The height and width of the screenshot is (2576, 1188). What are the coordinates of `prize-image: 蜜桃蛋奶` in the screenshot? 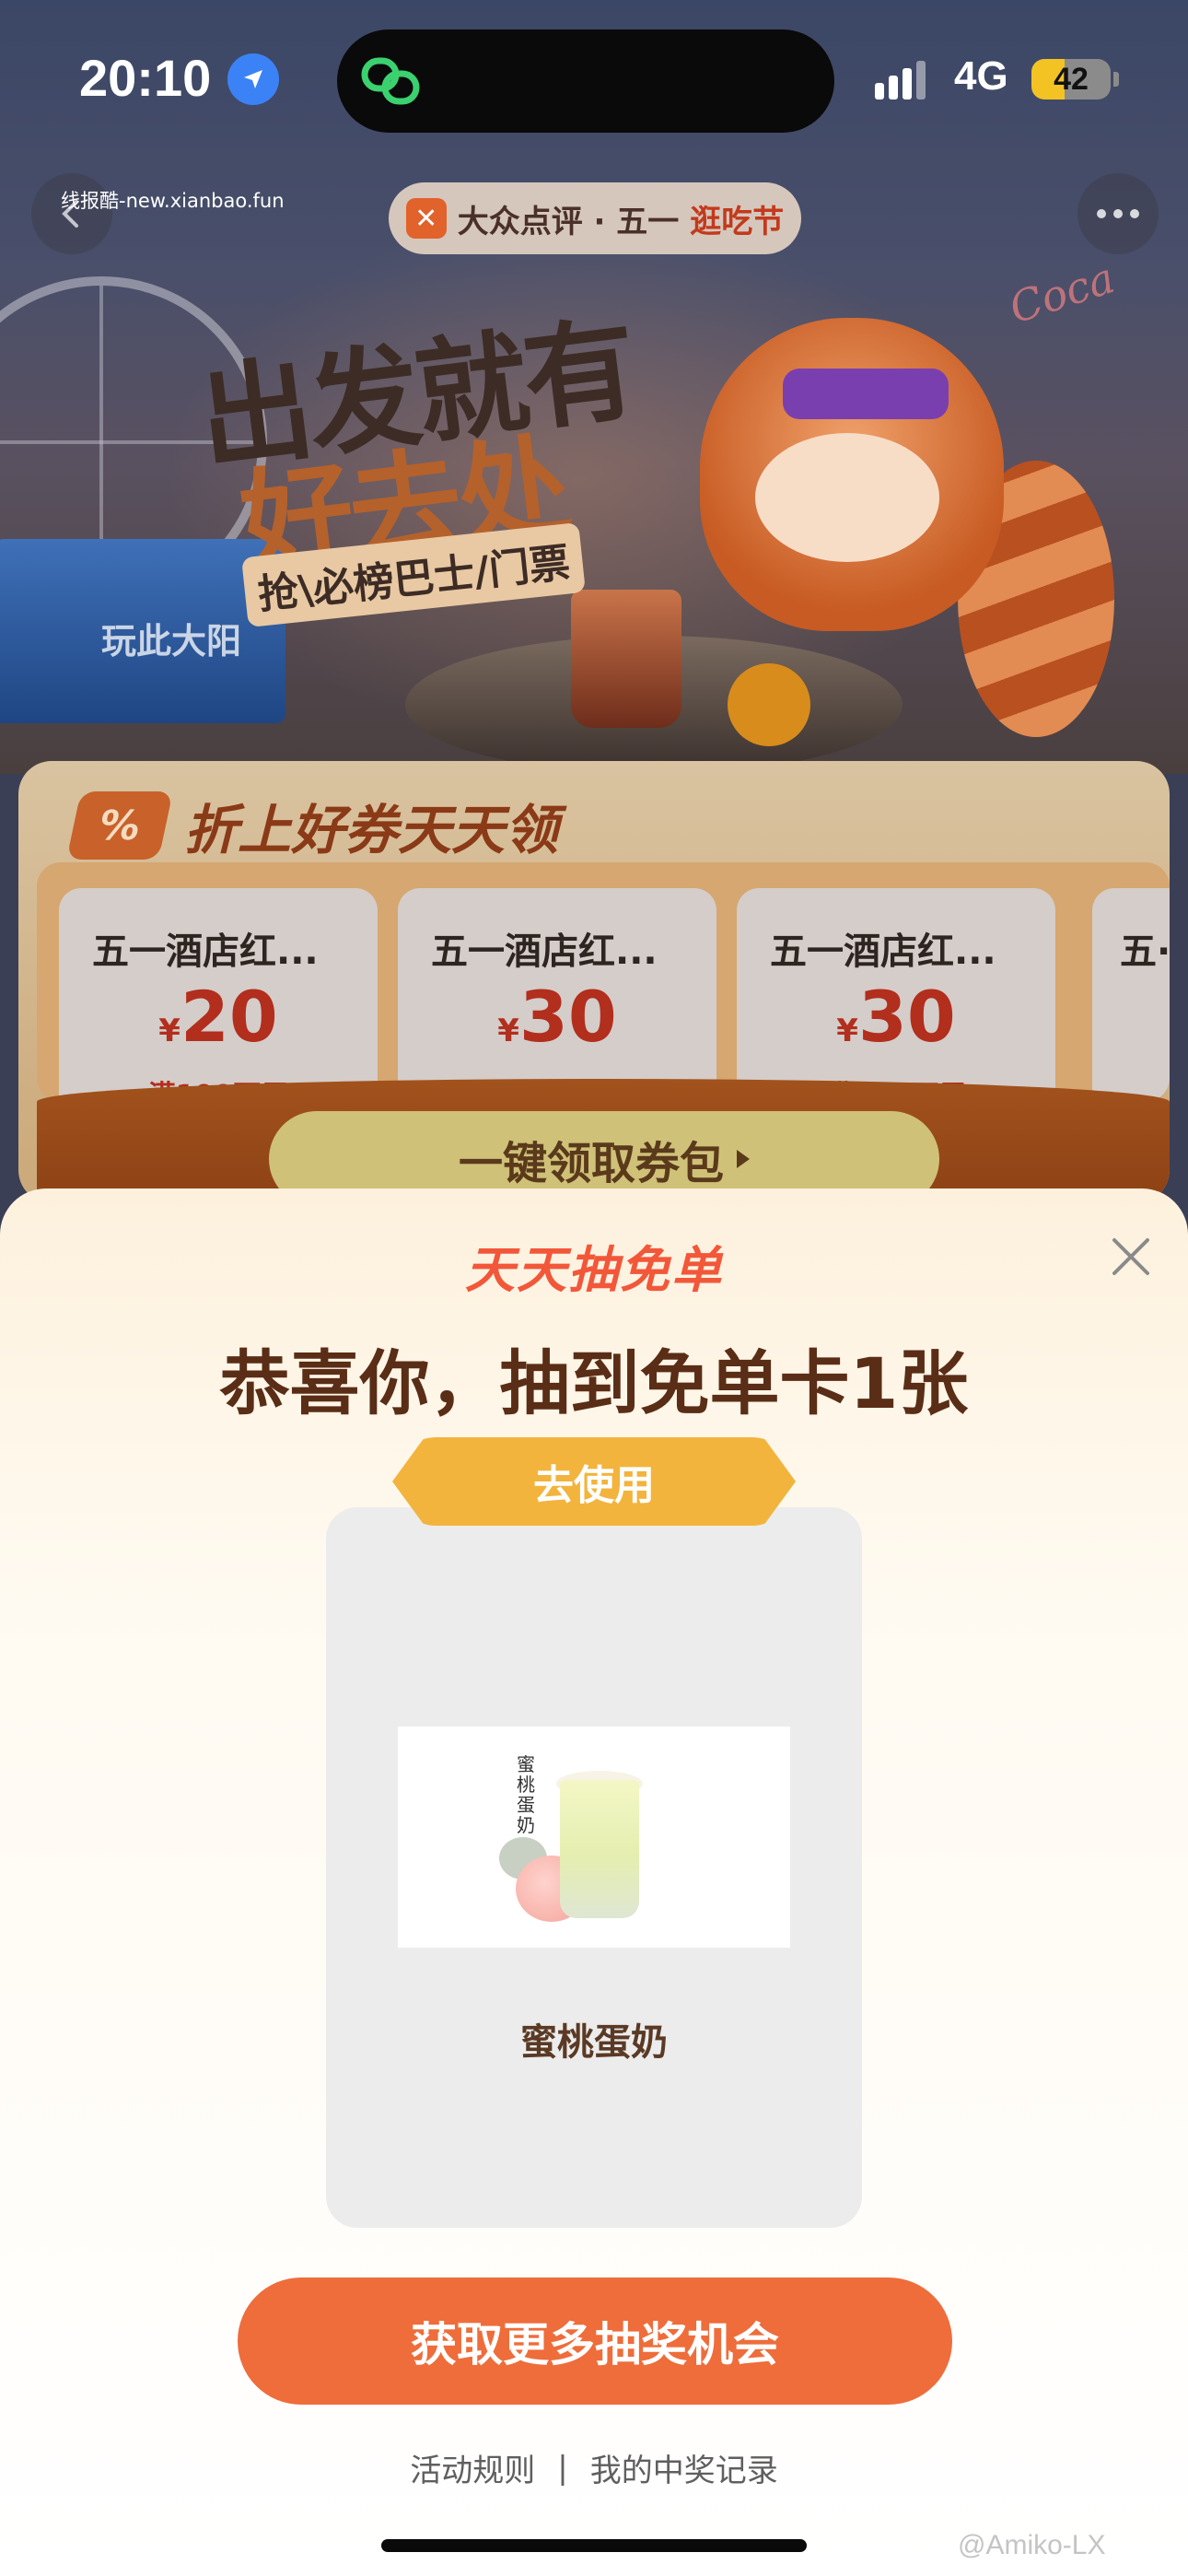 It's located at (594, 1837).